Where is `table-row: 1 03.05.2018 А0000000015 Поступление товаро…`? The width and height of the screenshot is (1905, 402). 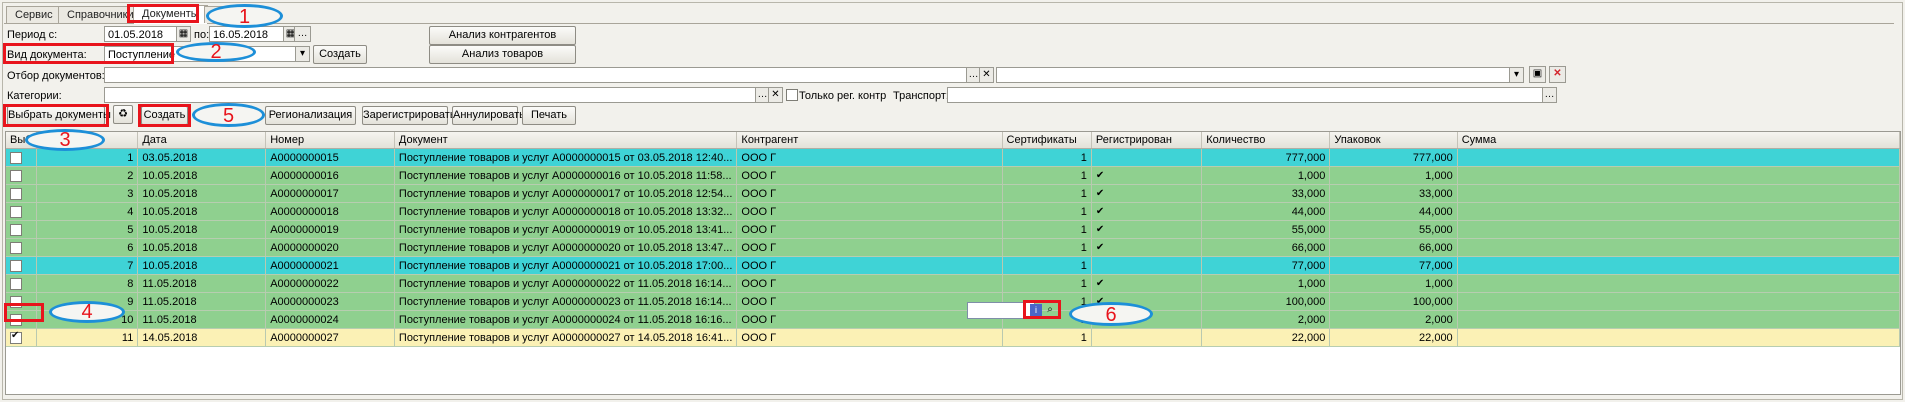
table-row: 1 03.05.2018 А0000000015 Поступление товаро… is located at coordinates (953, 157).